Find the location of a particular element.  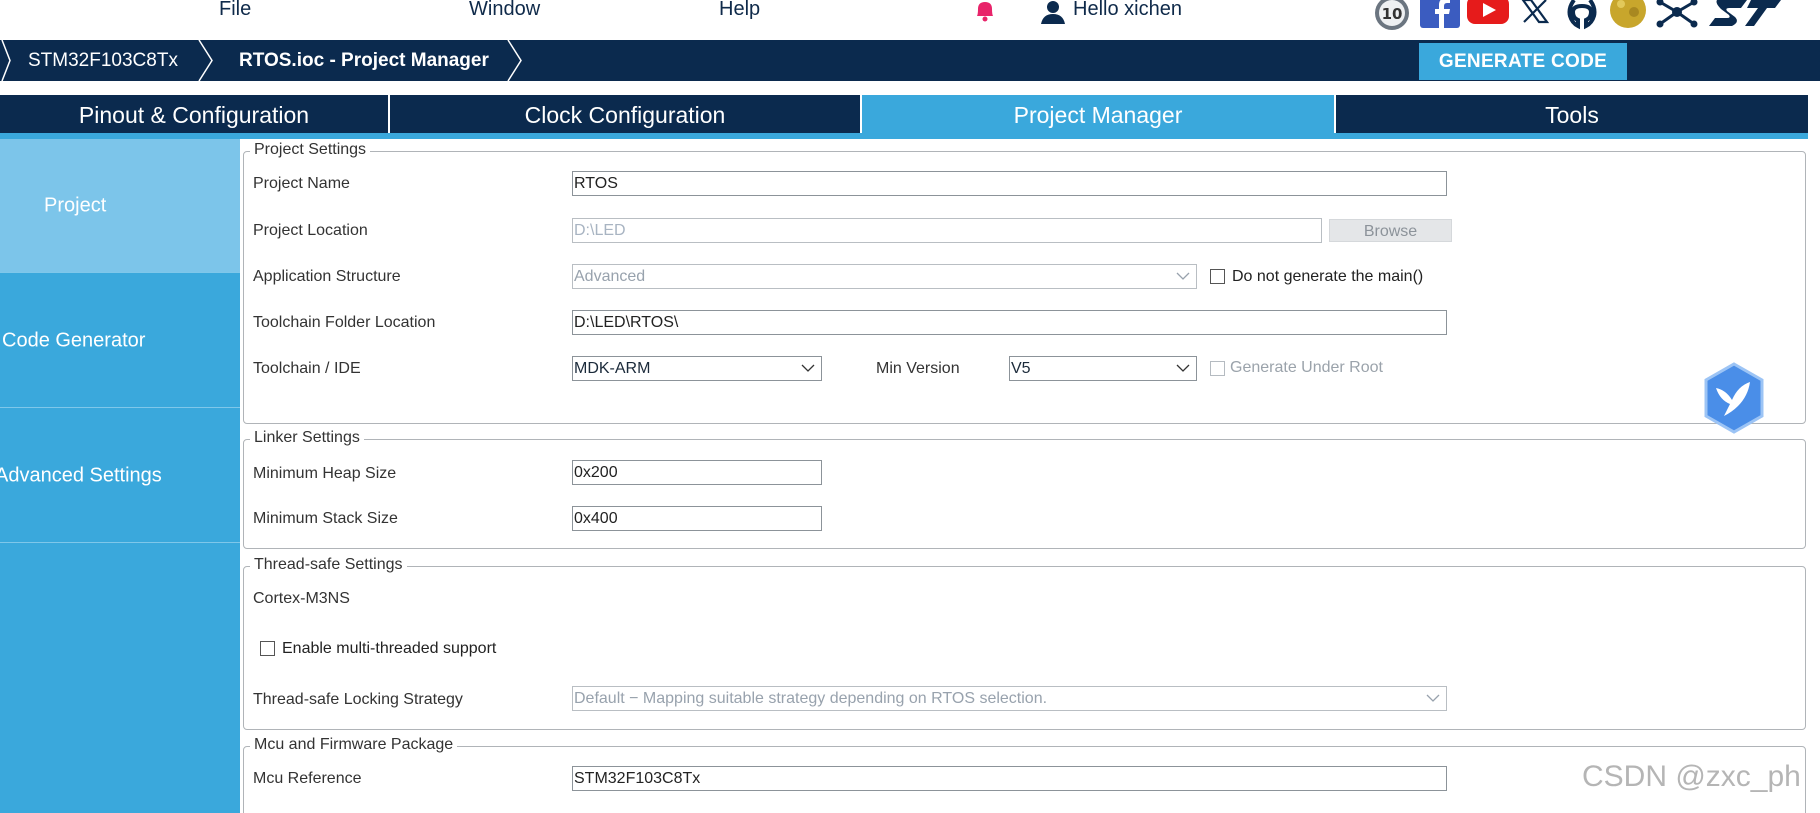

generate-under-root-label: Generate Under Root is located at coordinates (1306, 367).